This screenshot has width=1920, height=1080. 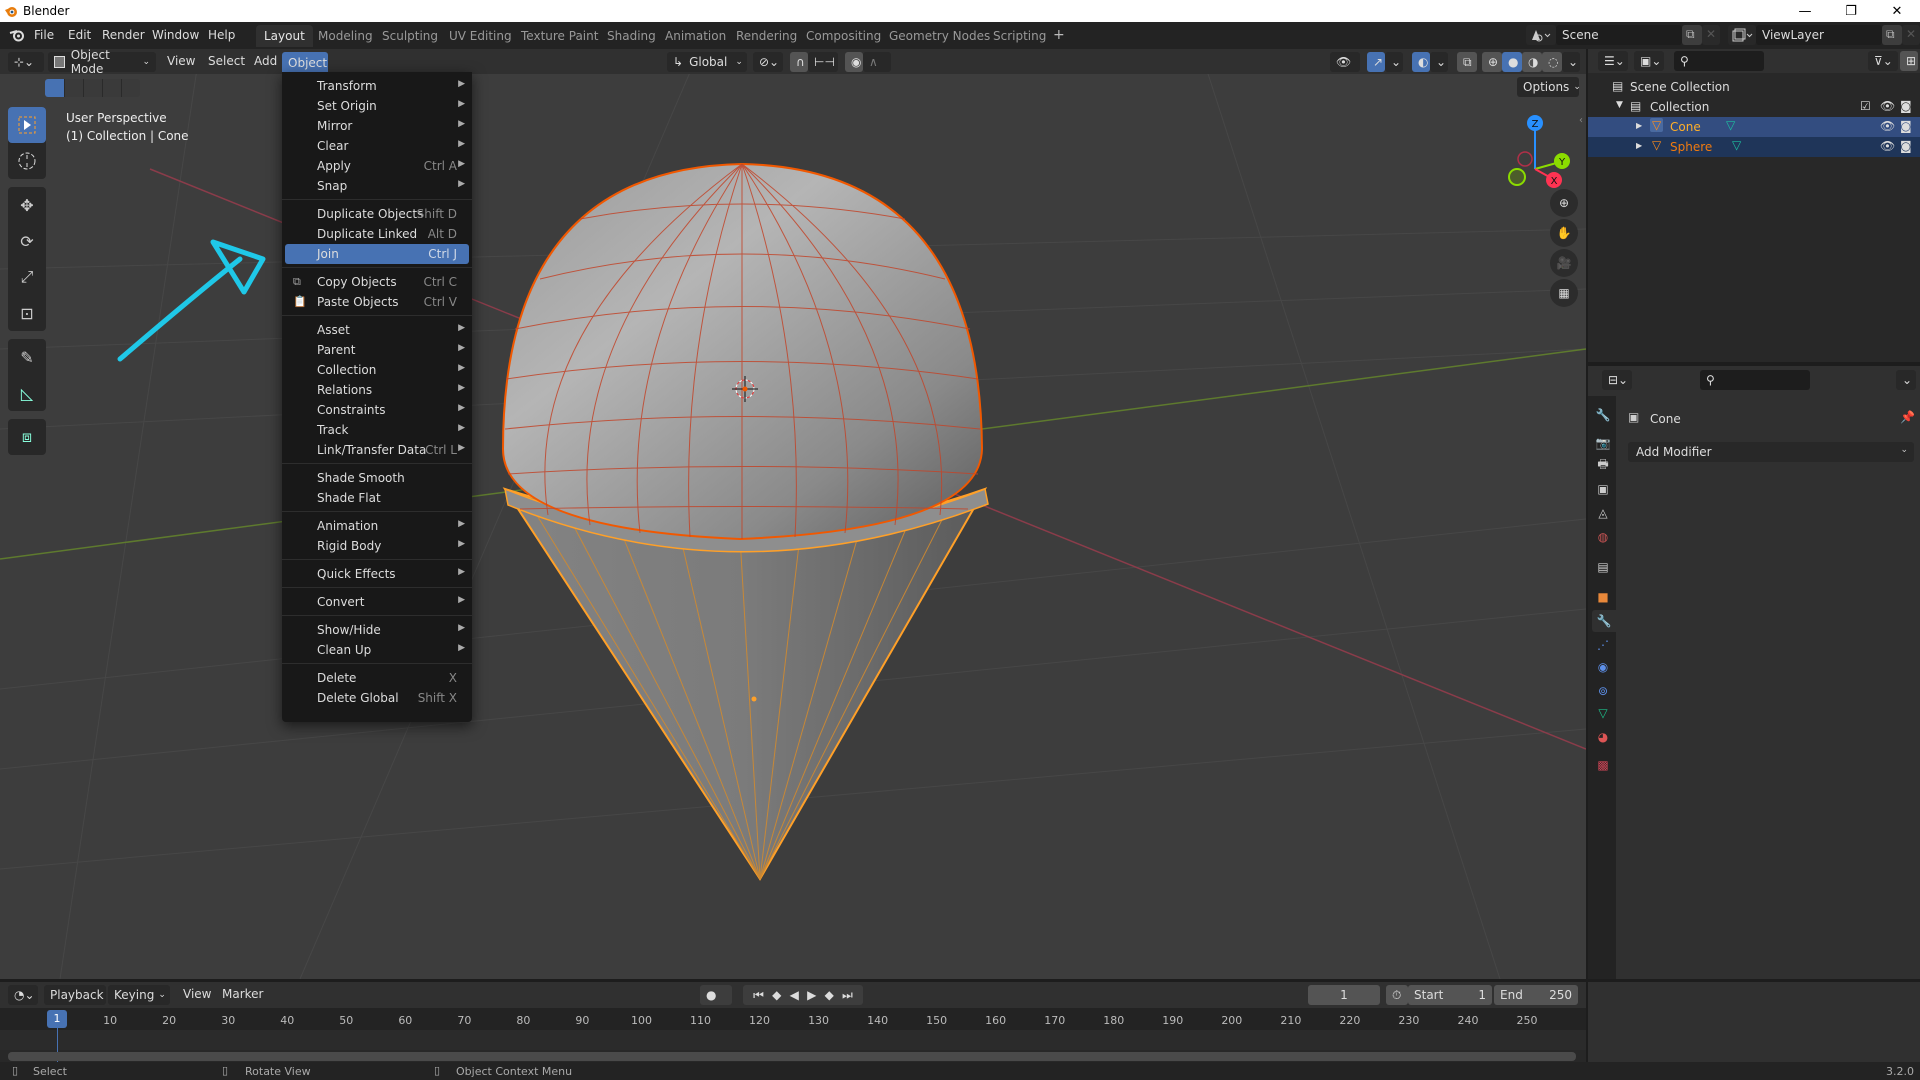 What do you see at coordinates (1711, 35) in the screenshot?
I see `delete-scene-button: ✕` at bounding box center [1711, 35].